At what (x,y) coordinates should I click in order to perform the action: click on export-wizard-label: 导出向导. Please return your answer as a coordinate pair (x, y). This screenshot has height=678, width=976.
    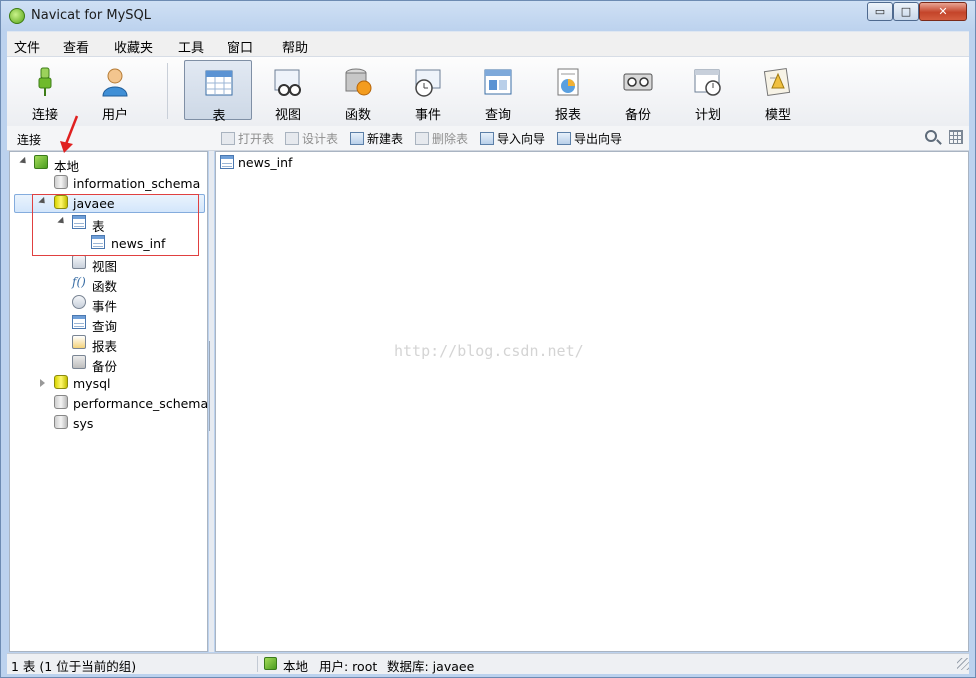
    Looking at the image, I should click on (598, 139).